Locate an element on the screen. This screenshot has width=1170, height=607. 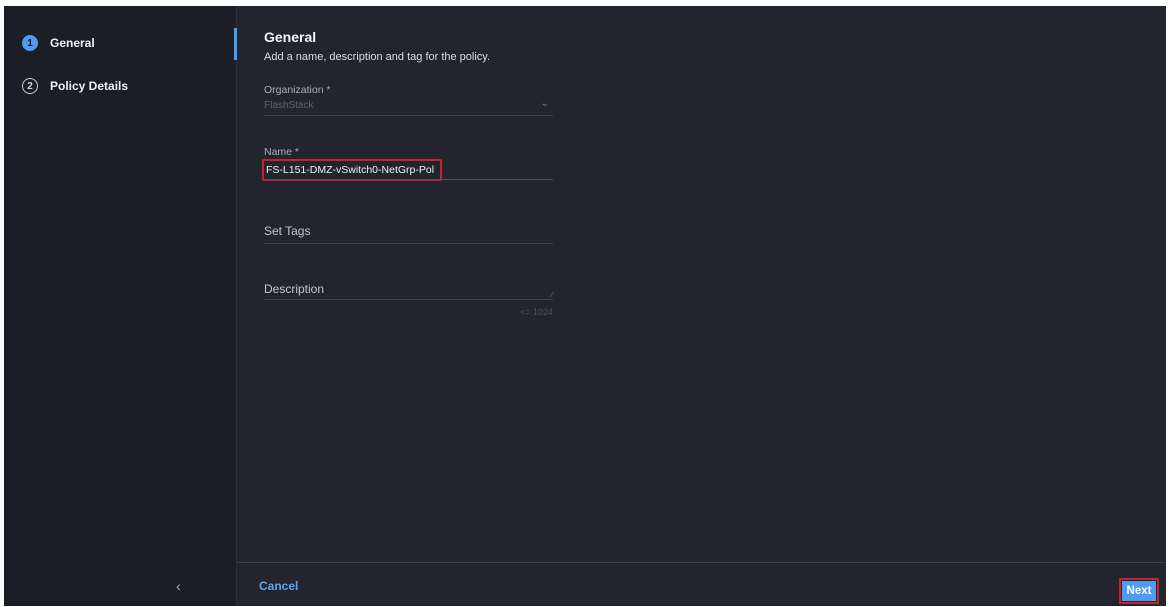
name-field: Name * FS-L151-DMZ-vSwitch0-NetGrp-Pol is located at coordinates (407, 163).